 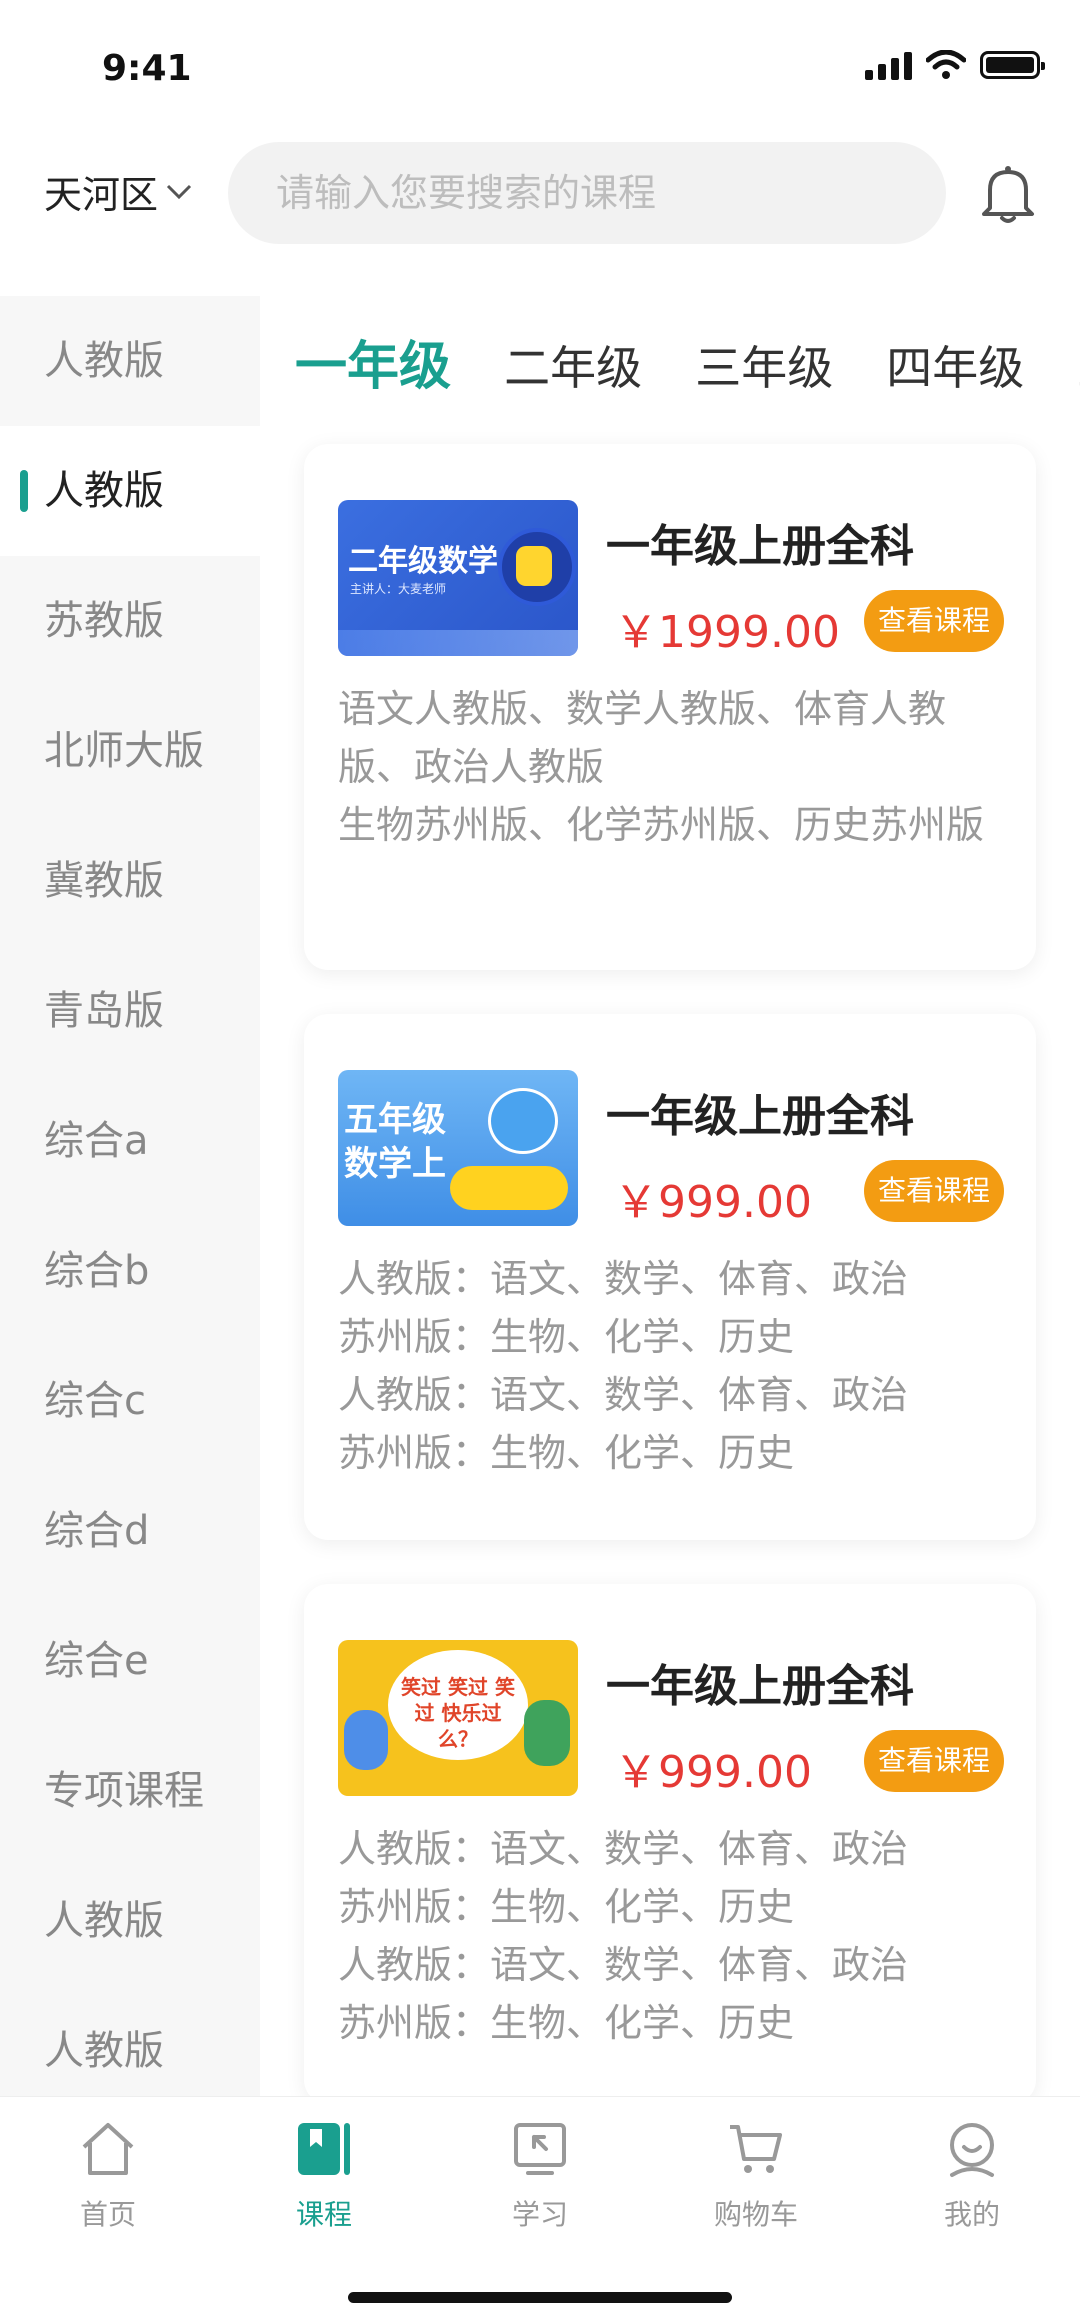 What do you see at coordinates (130, 881) in the screenshot?
I see `sidebar-item: 冀教版` at bounding box center [130, 881].